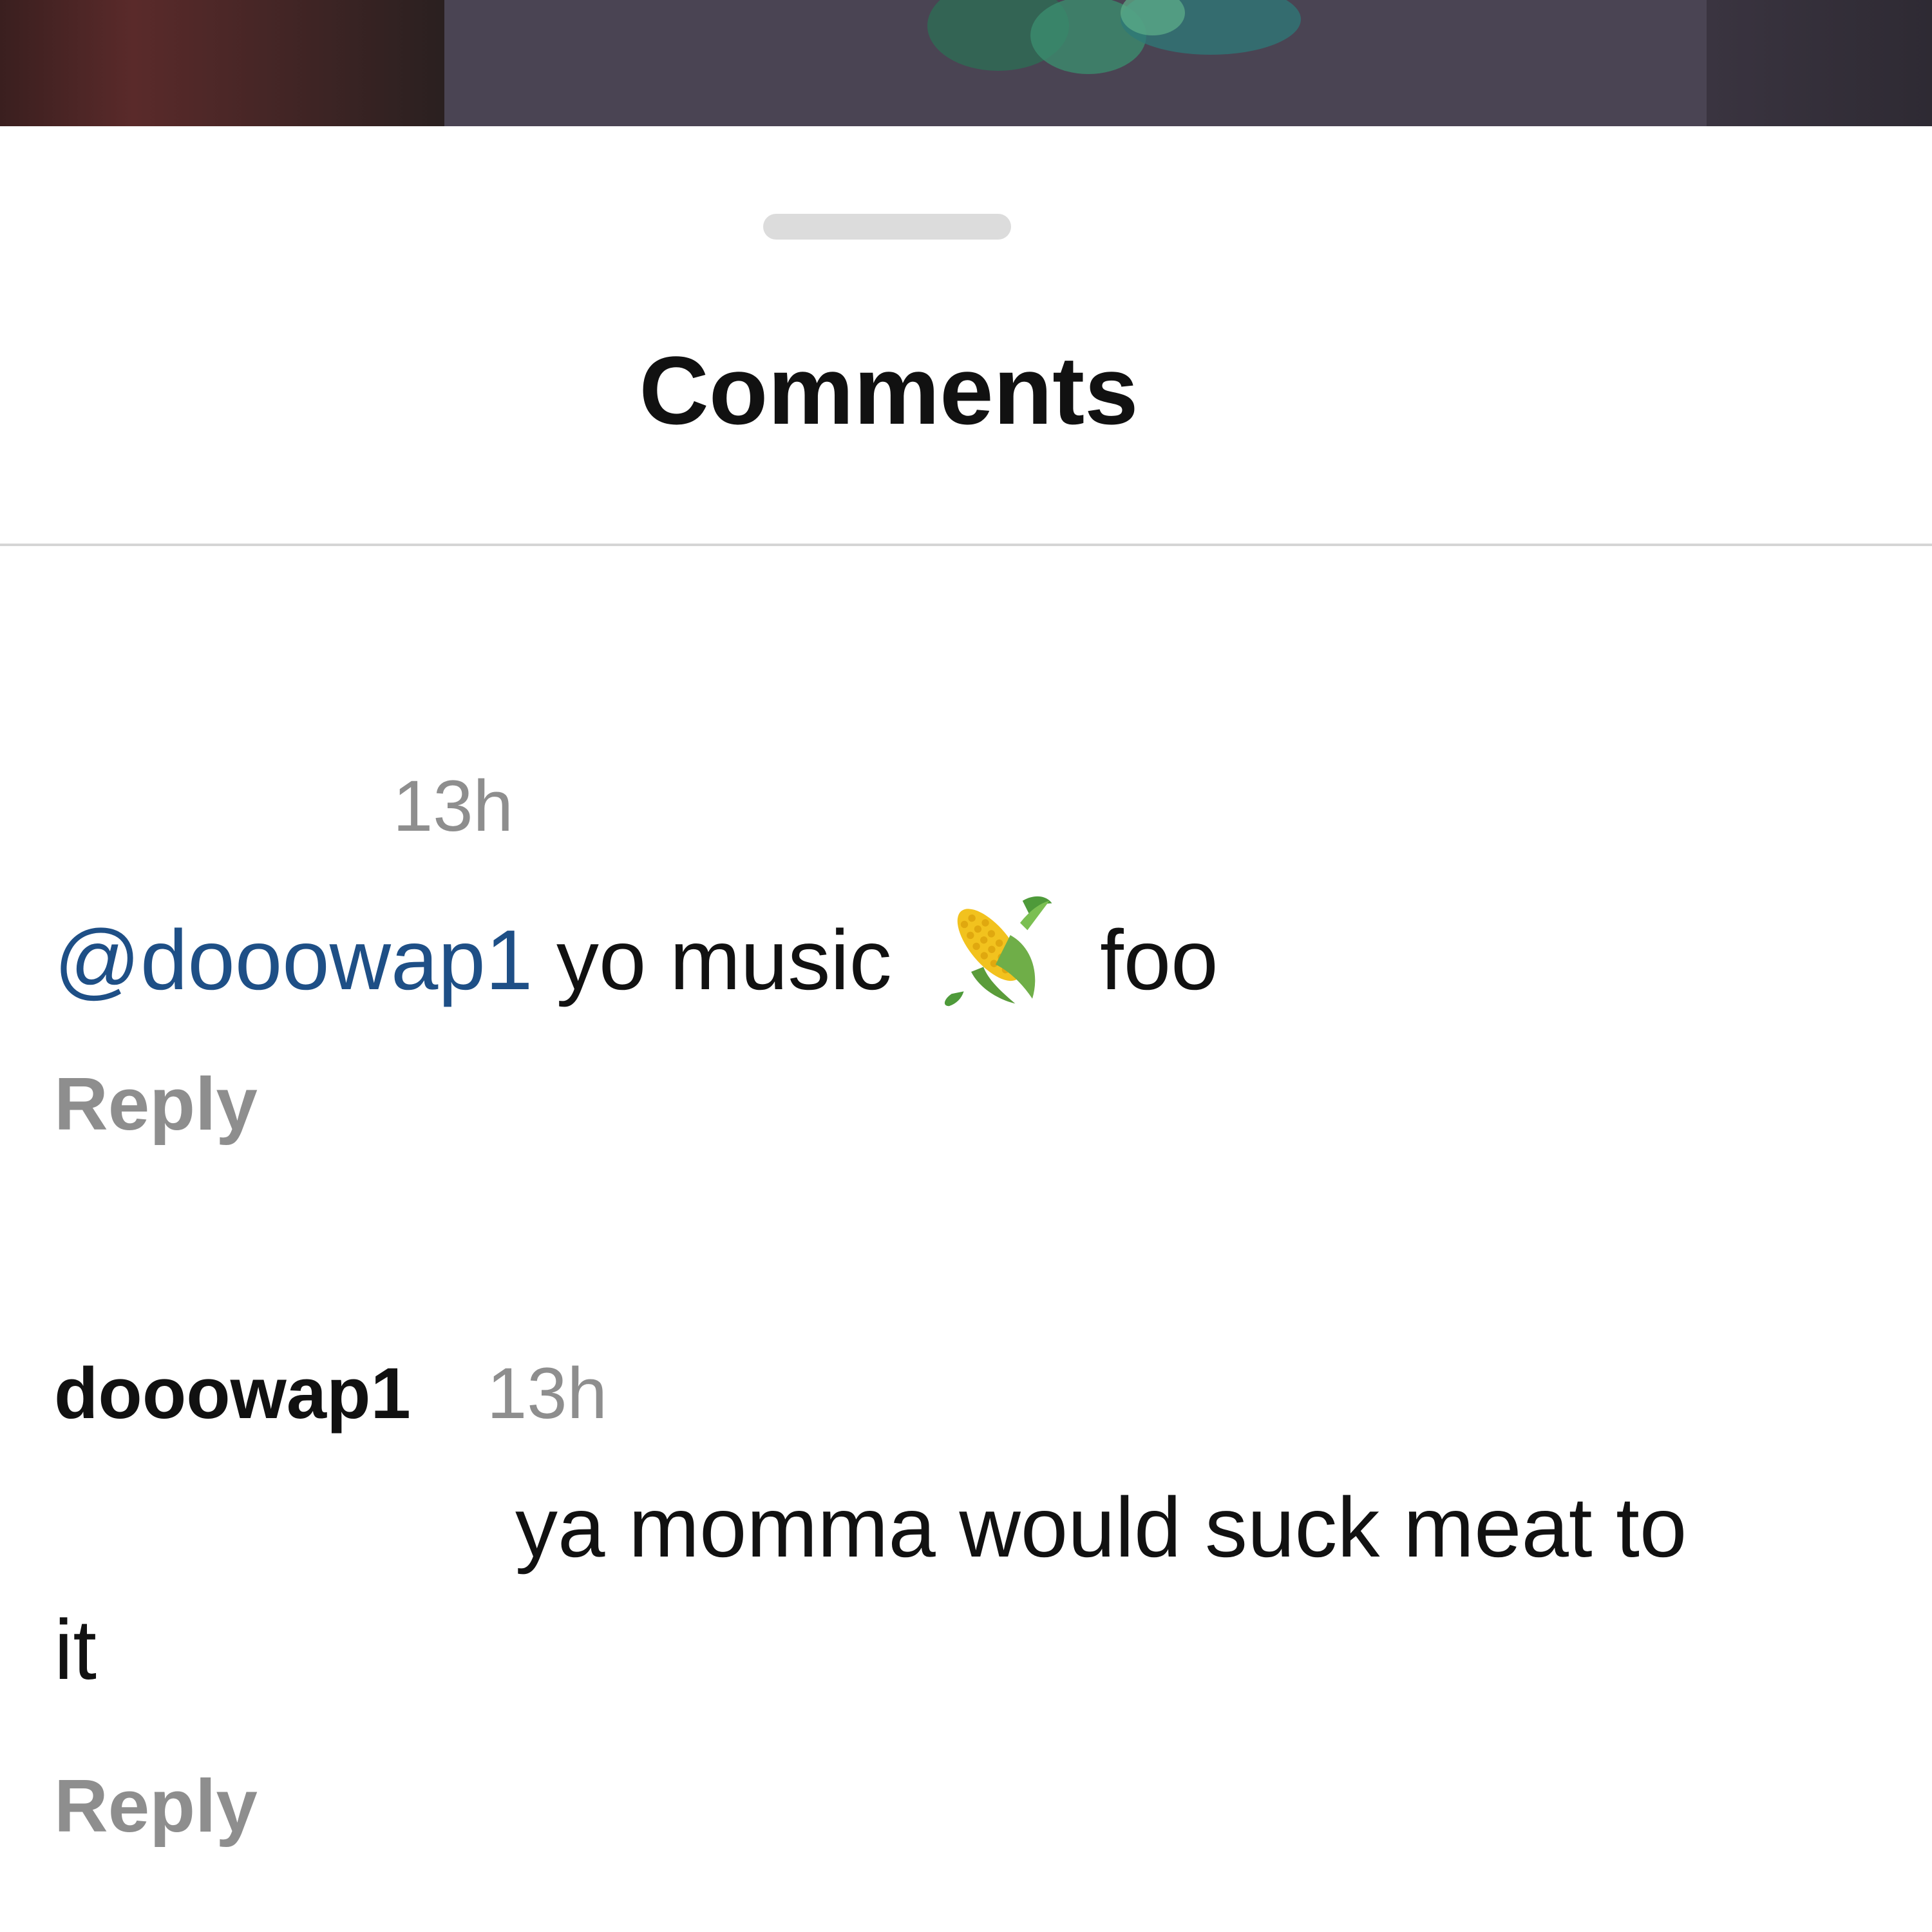 This screenshot has height=1932, width=1932. Describe the element at coordinates (75, 1649) in the screenshot. I see `comment-text-line: it` at that location.